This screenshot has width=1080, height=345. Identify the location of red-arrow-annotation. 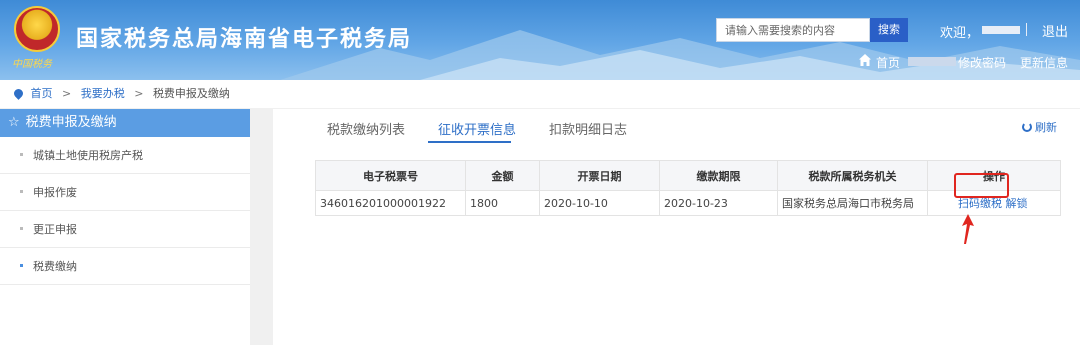
(968, 229).